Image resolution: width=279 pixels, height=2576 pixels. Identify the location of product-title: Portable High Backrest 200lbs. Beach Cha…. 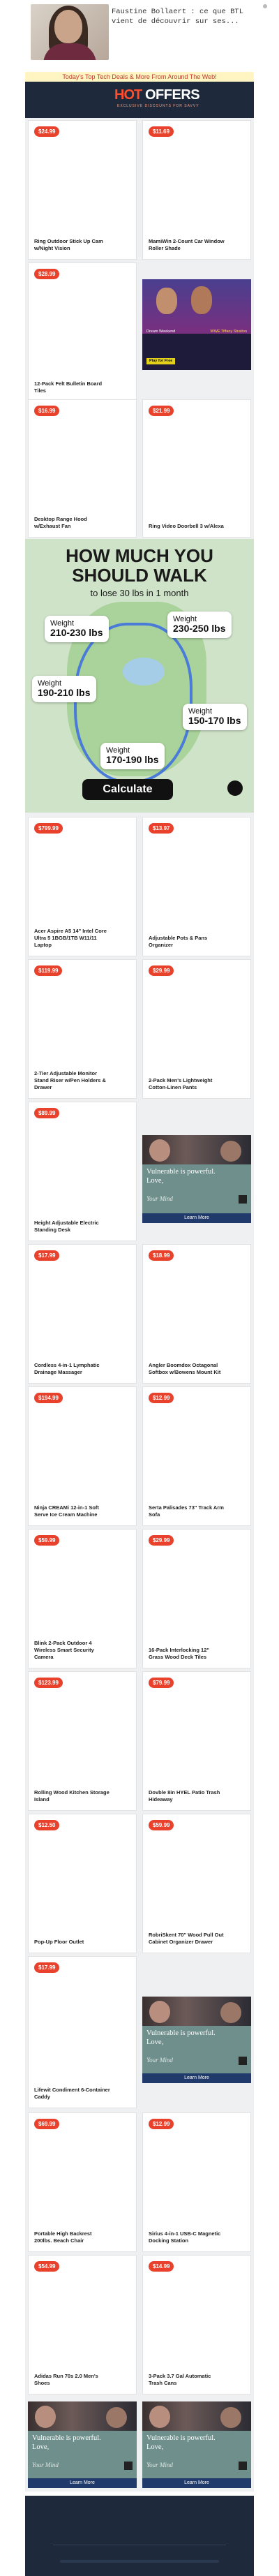
(72, 2237).